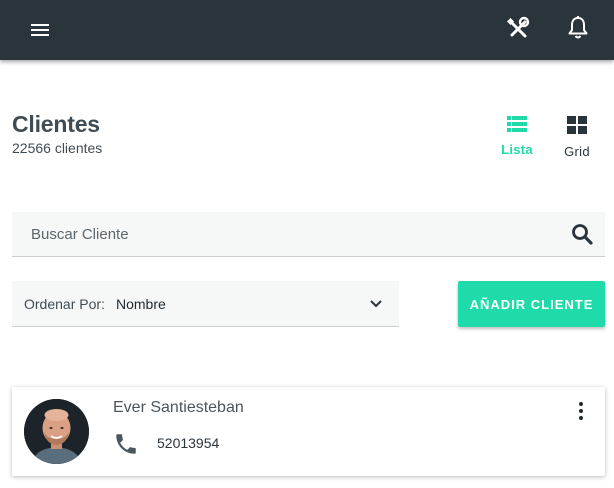  I want to click on menu-icon, so click(40, 30).